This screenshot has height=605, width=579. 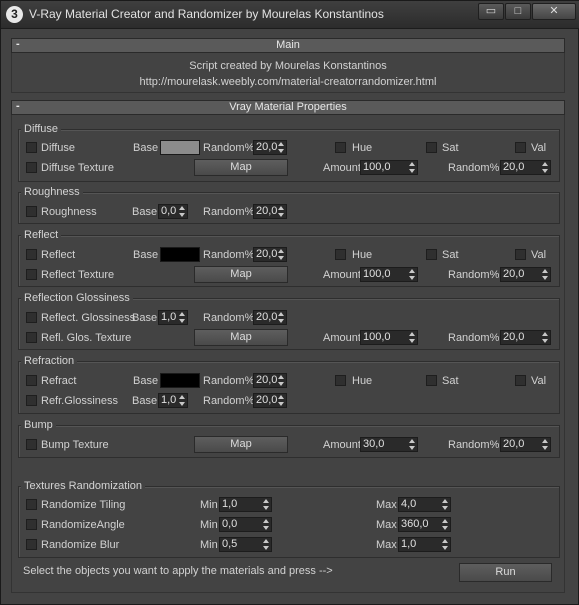 What do you see at coordinates (518, 11) in the screenshot?
I see `maximize-button: □` at bounding box center [518, 11].